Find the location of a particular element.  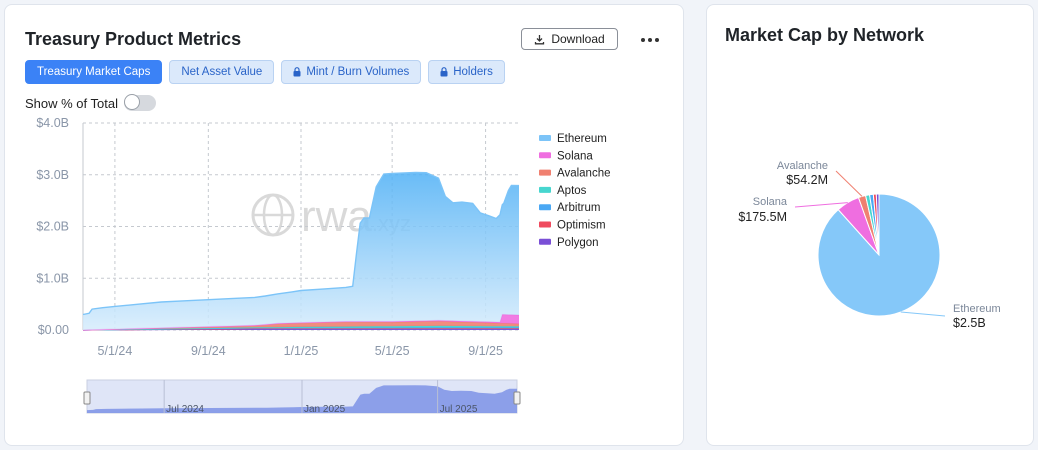

legend-label-solana: Solana is located at coordinates (575, 156).